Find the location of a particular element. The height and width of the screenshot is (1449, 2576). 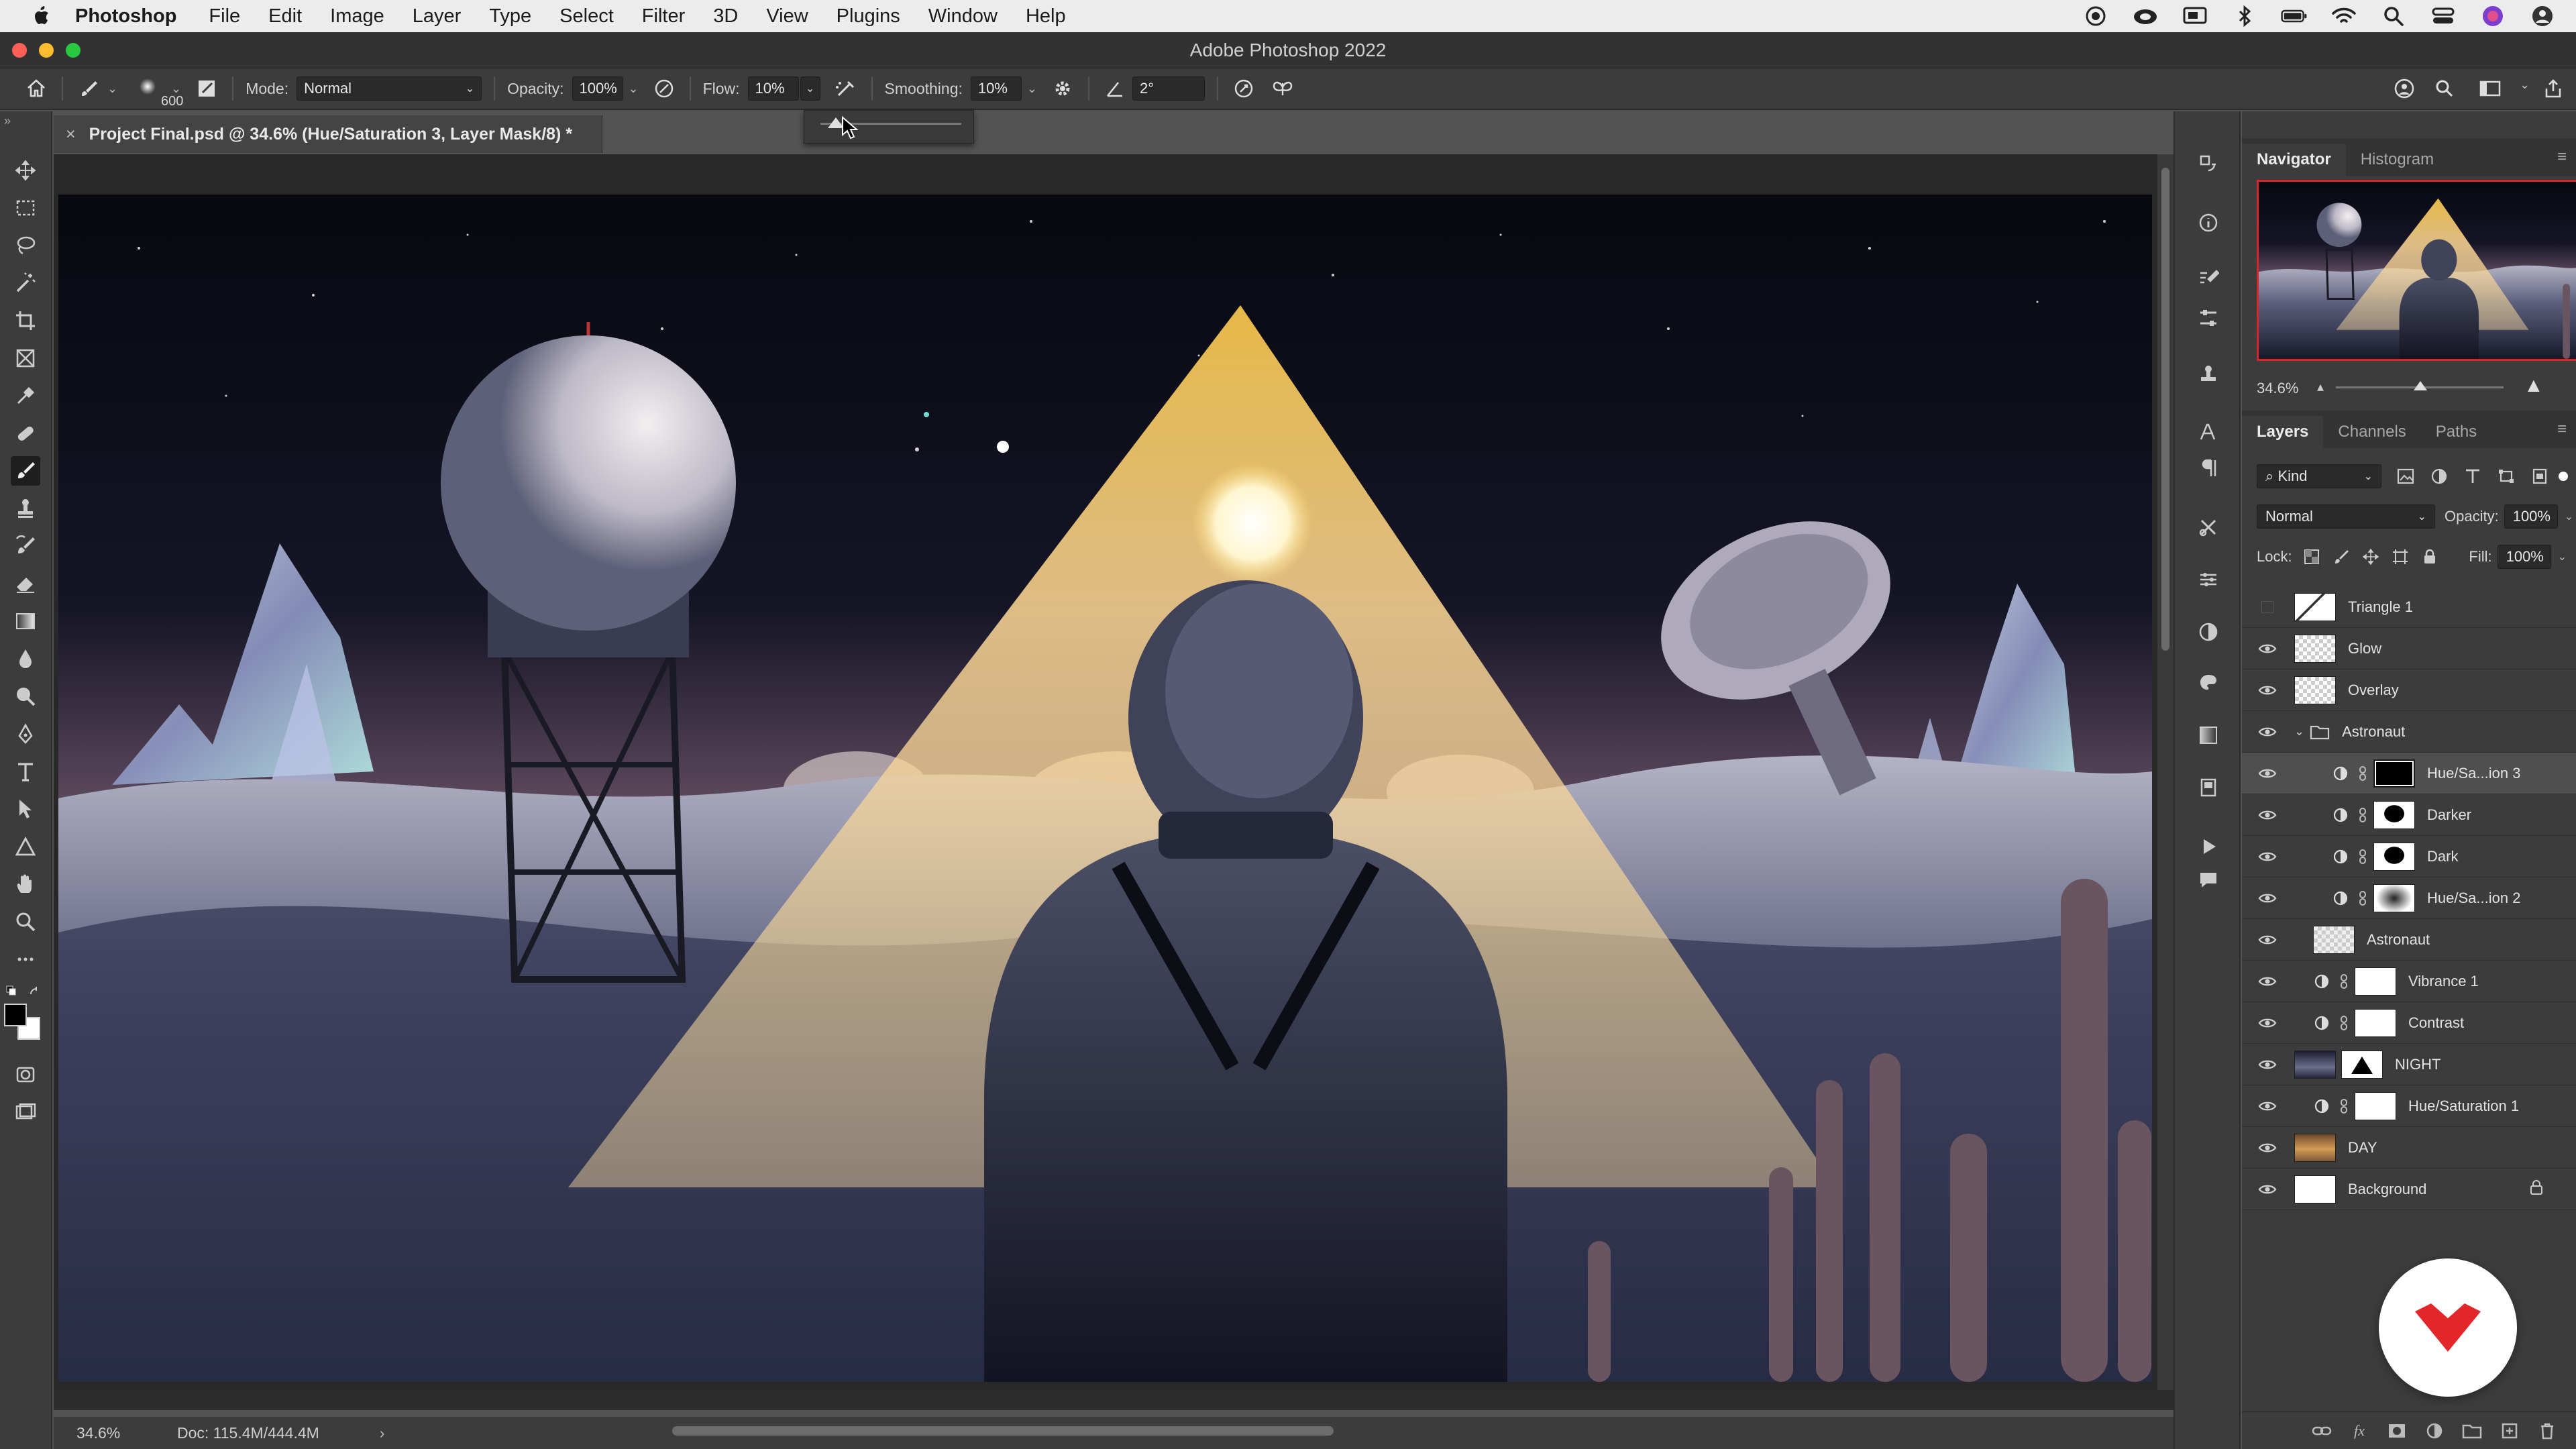

quick-mask-icon is located at coordinates (25, 1074).